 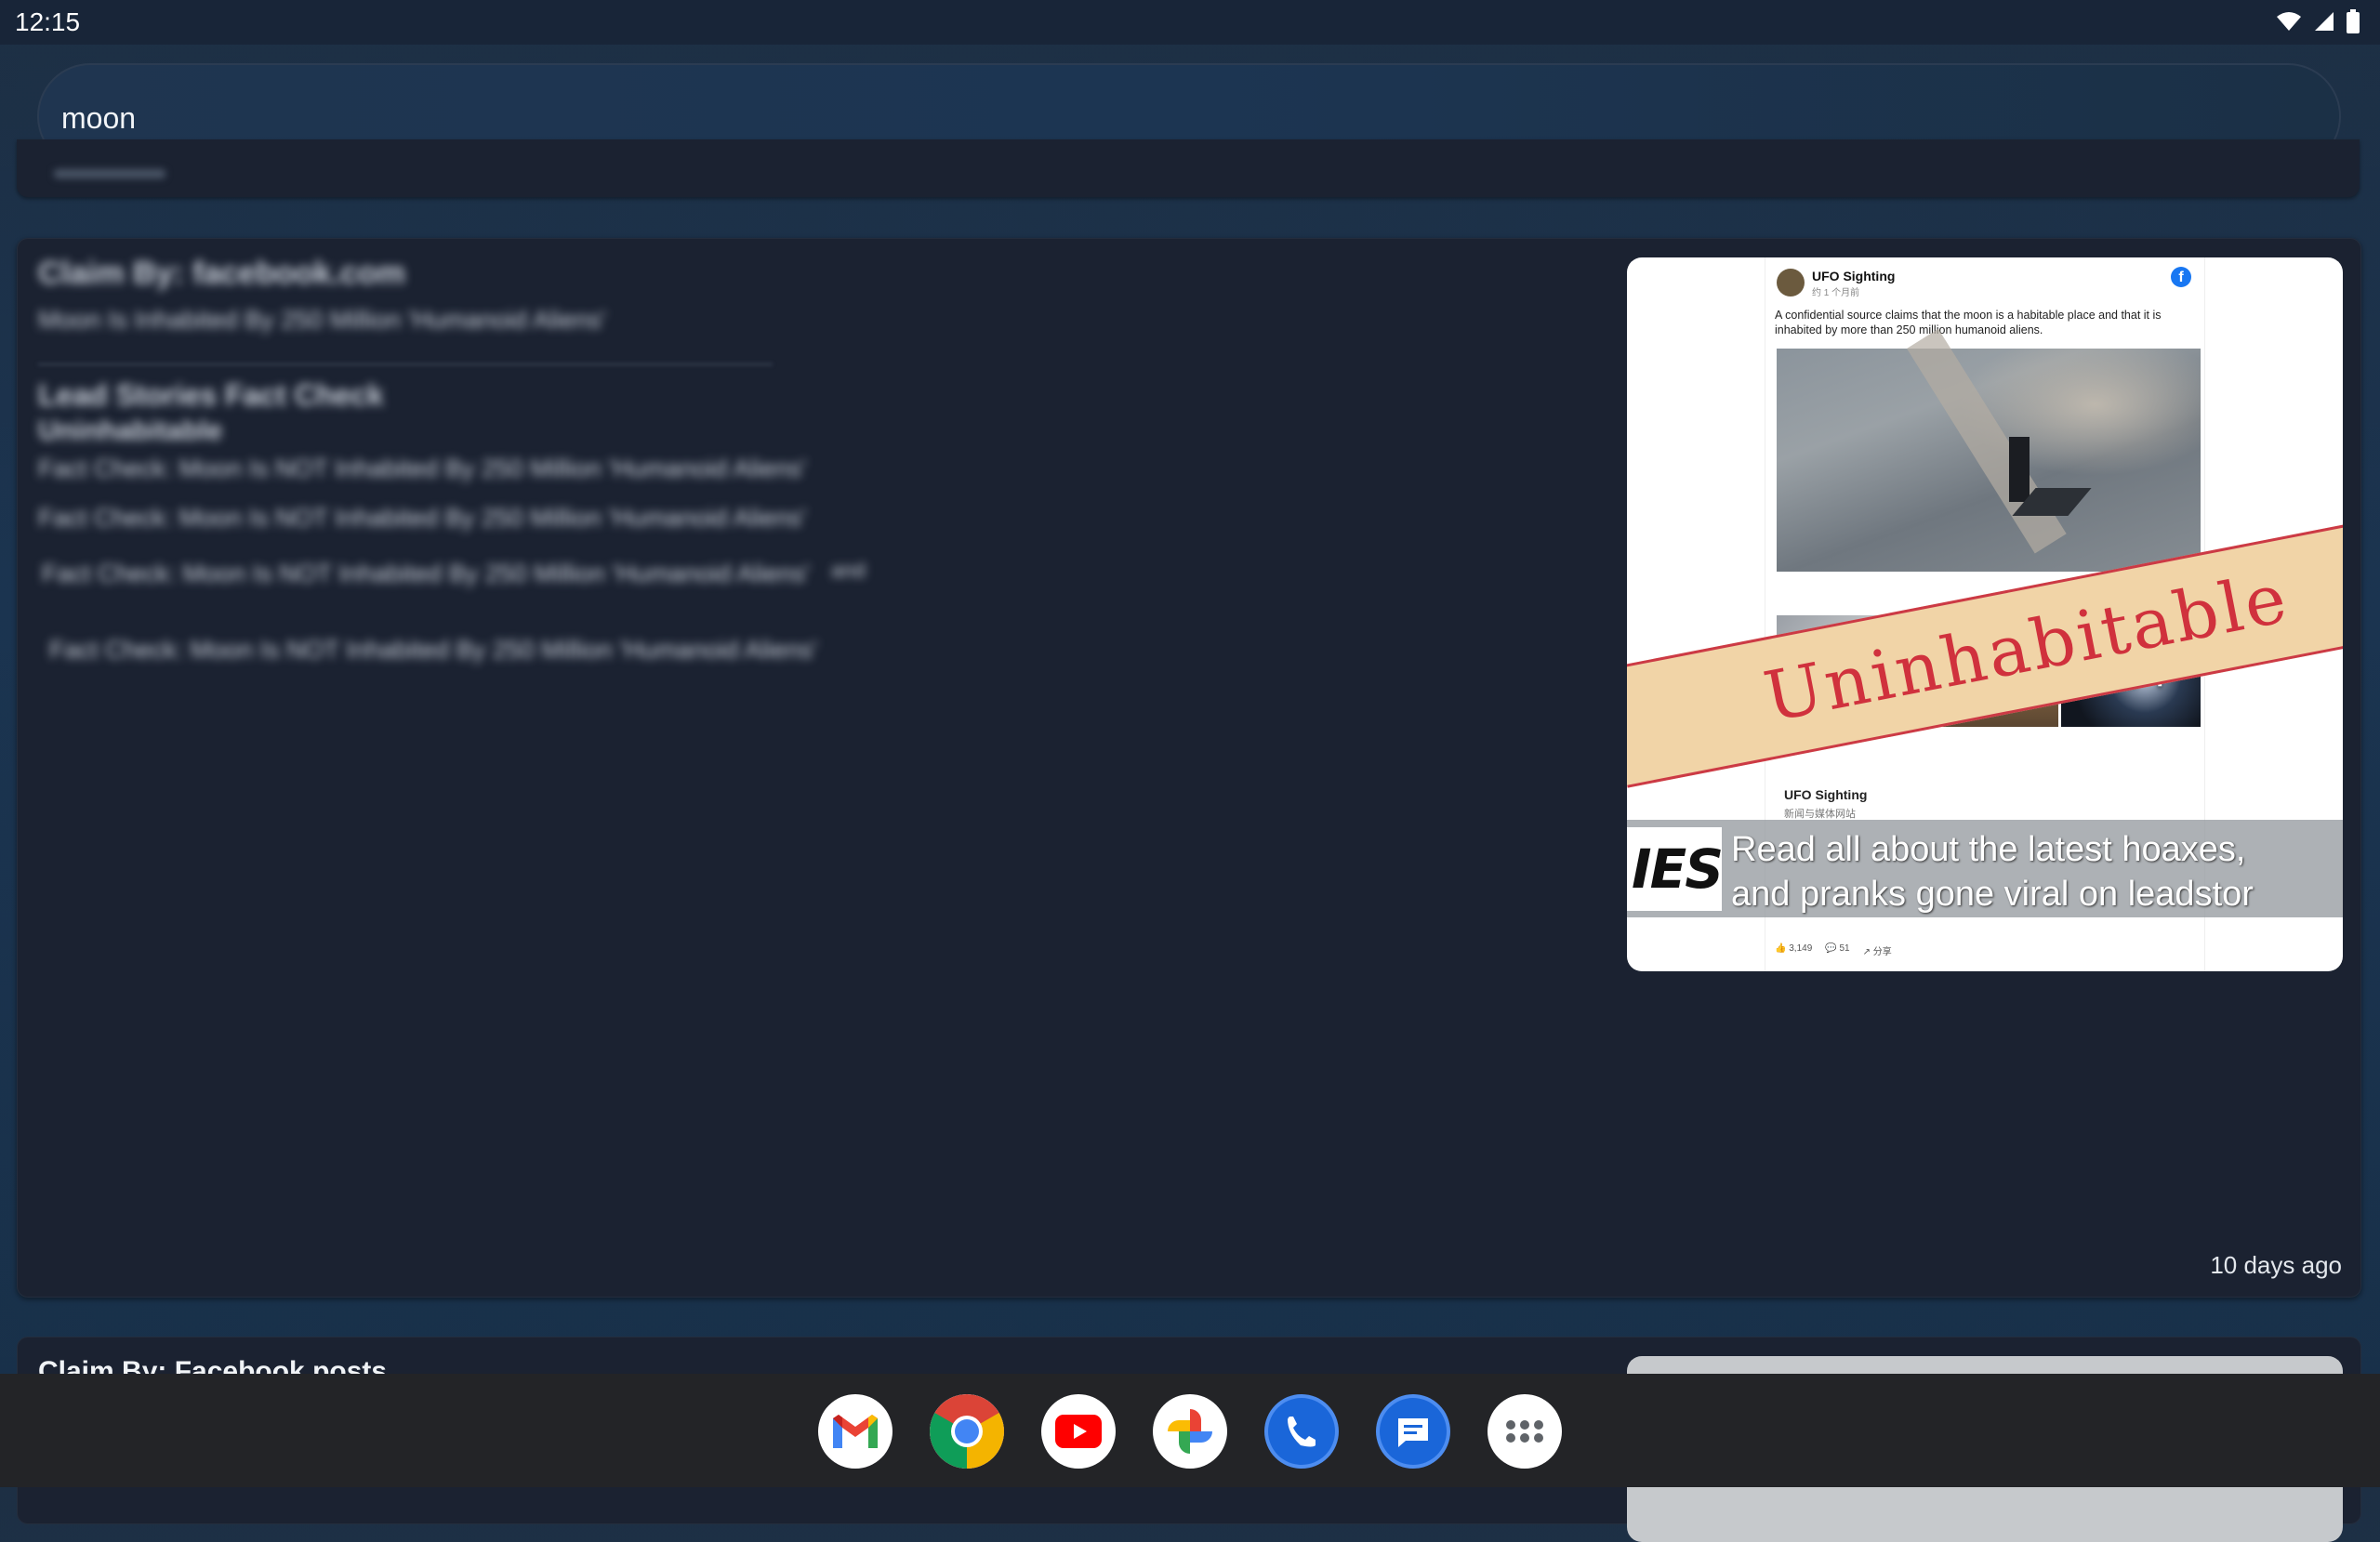 What do you see at coordinates (1301, 1431) in the screenshot?
I see `phone-icon` at bounding box center [1301, 1431].